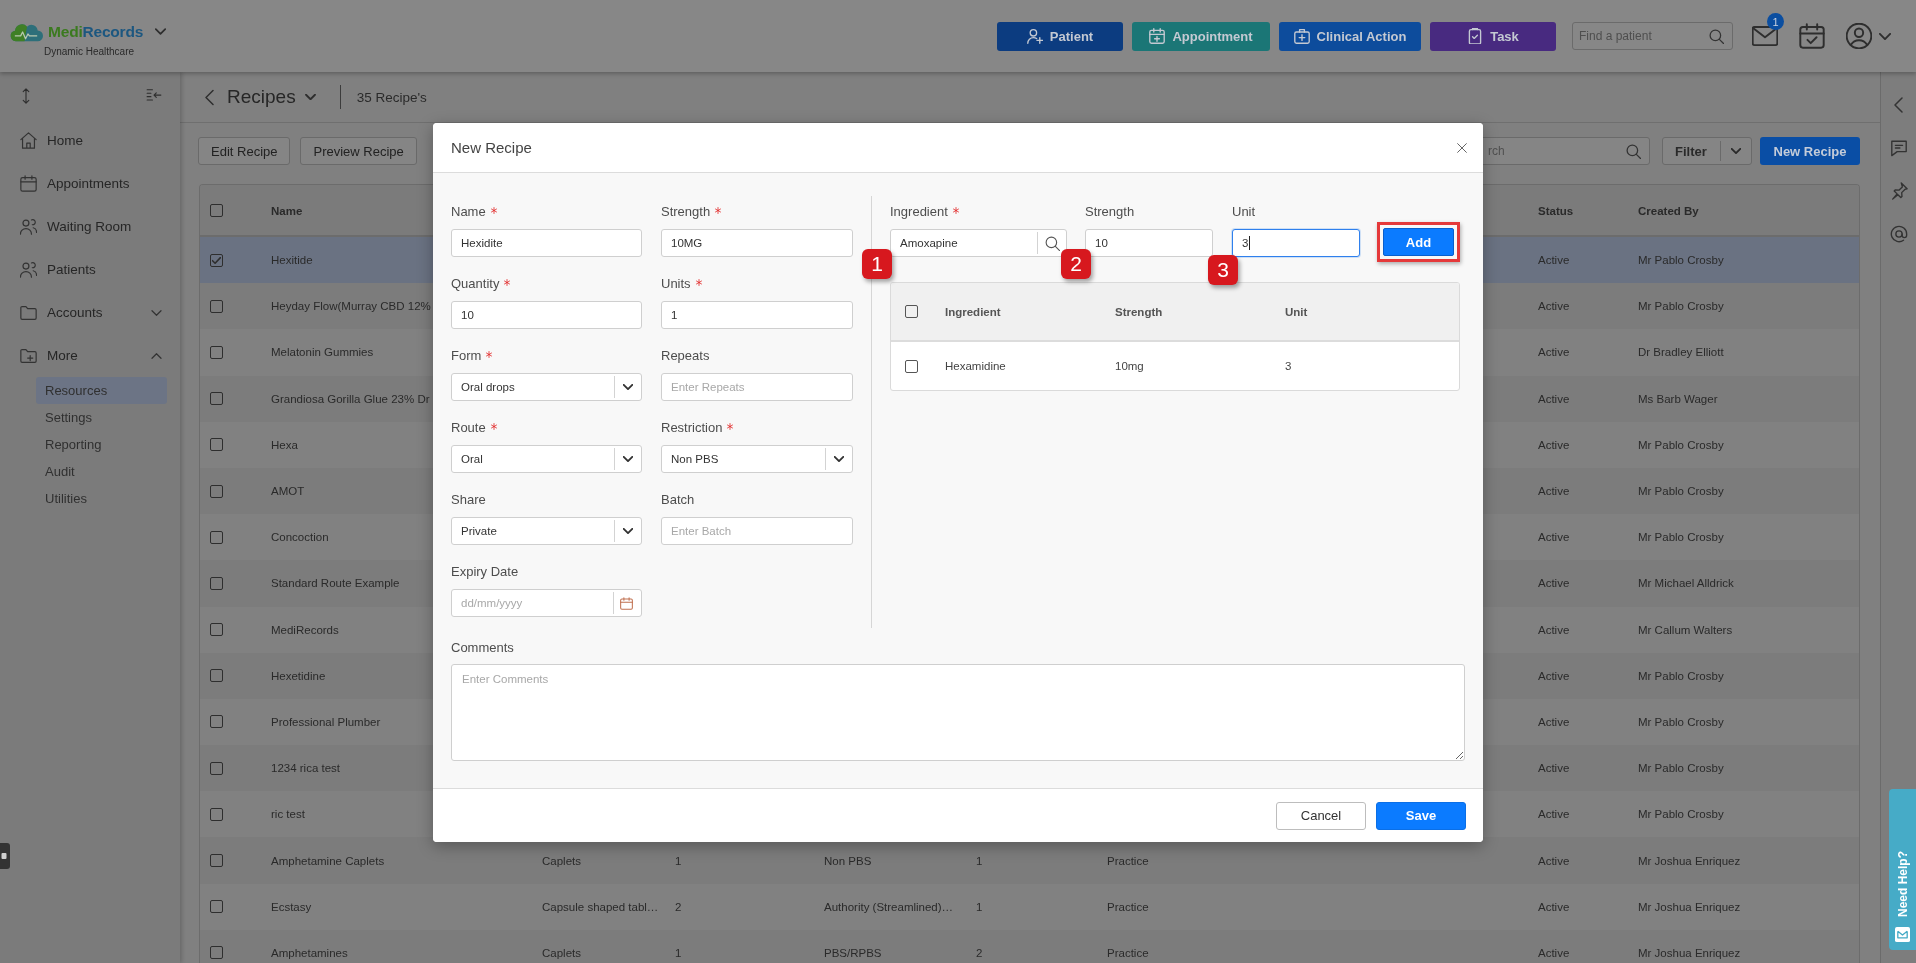 The width and height of the screenshot is (1916, 963). Describe the element at coordinates (5, 856) in the screenshot. I see `side-tab-icon` at that location.